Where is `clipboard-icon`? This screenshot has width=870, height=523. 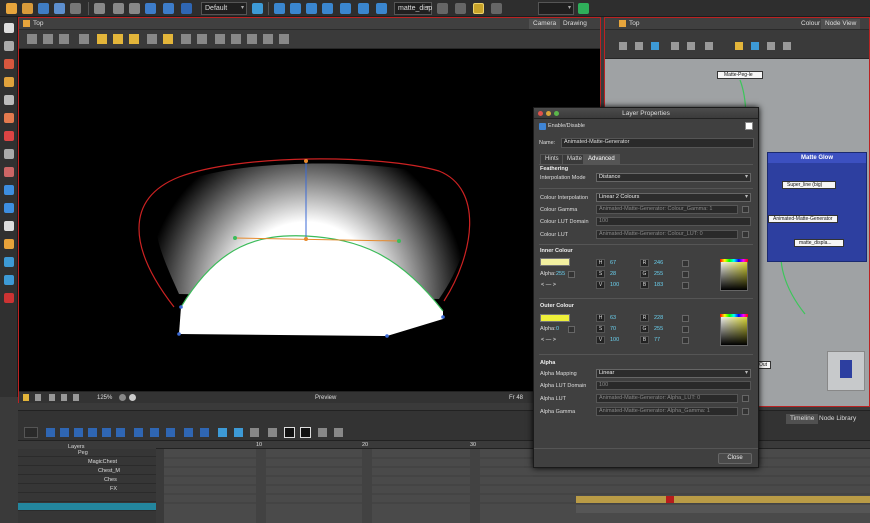 clipboard-icon is located at coordinates (186, 8).